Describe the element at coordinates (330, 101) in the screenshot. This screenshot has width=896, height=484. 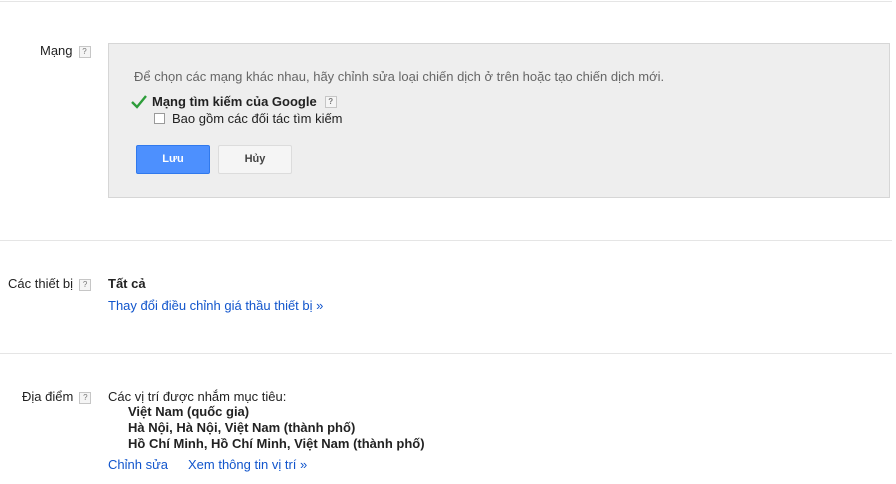
I see `search-network-help-icon: ?` at that location.